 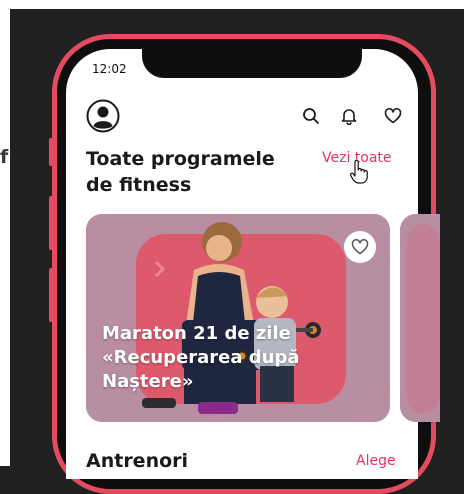 What do you see at coordinates (137, 461) in the screenshot?
I see `trainers-section-title: Antrenori` at bounding box center [137, 461].